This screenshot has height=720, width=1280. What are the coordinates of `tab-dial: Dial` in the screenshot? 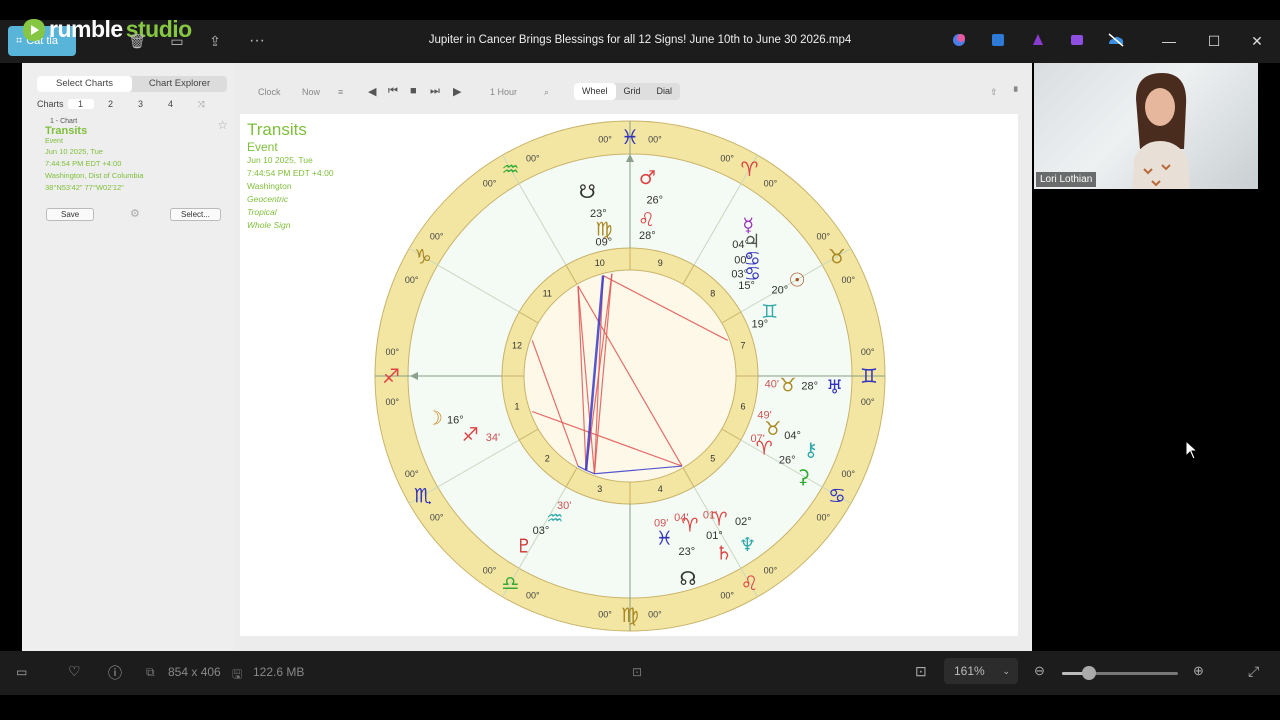 It's located at (665, 91).